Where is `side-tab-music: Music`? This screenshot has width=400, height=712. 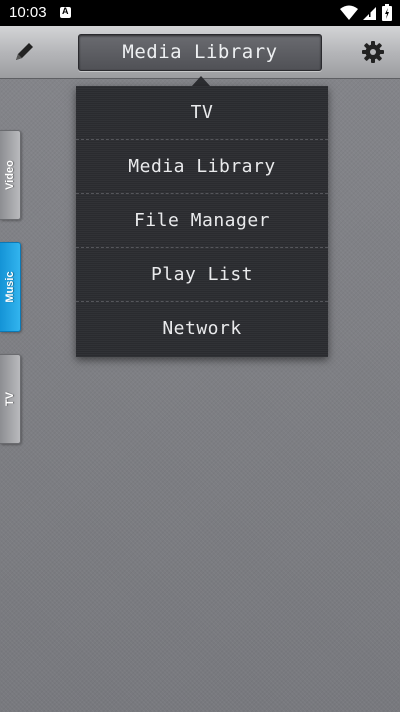 side-tab-music: Music is located at coordinates (10, 287).